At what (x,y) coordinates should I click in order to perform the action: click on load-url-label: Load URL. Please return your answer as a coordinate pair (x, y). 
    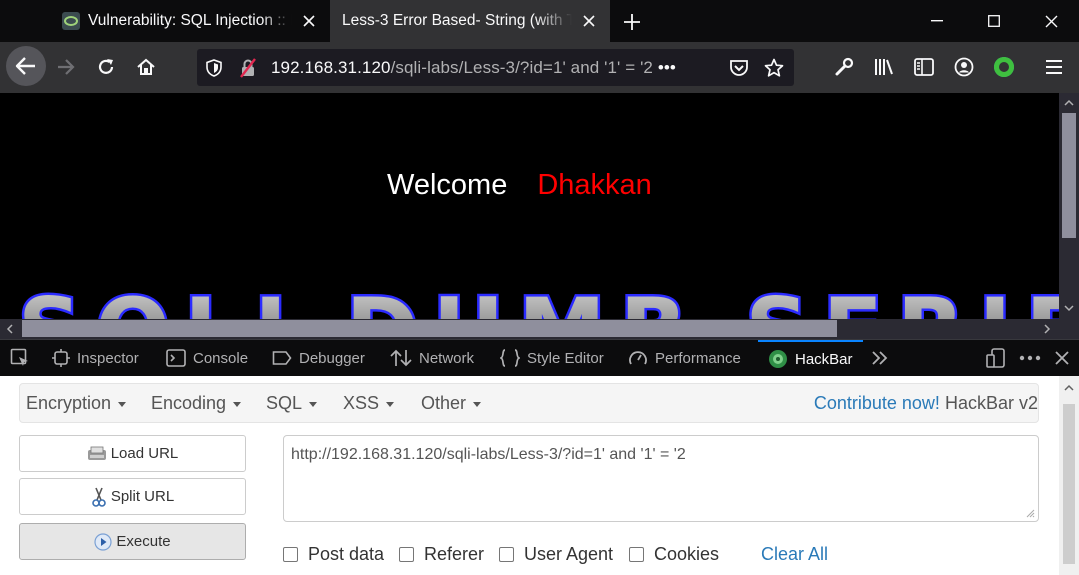
    Looking at the image, I should click on (144, 453).